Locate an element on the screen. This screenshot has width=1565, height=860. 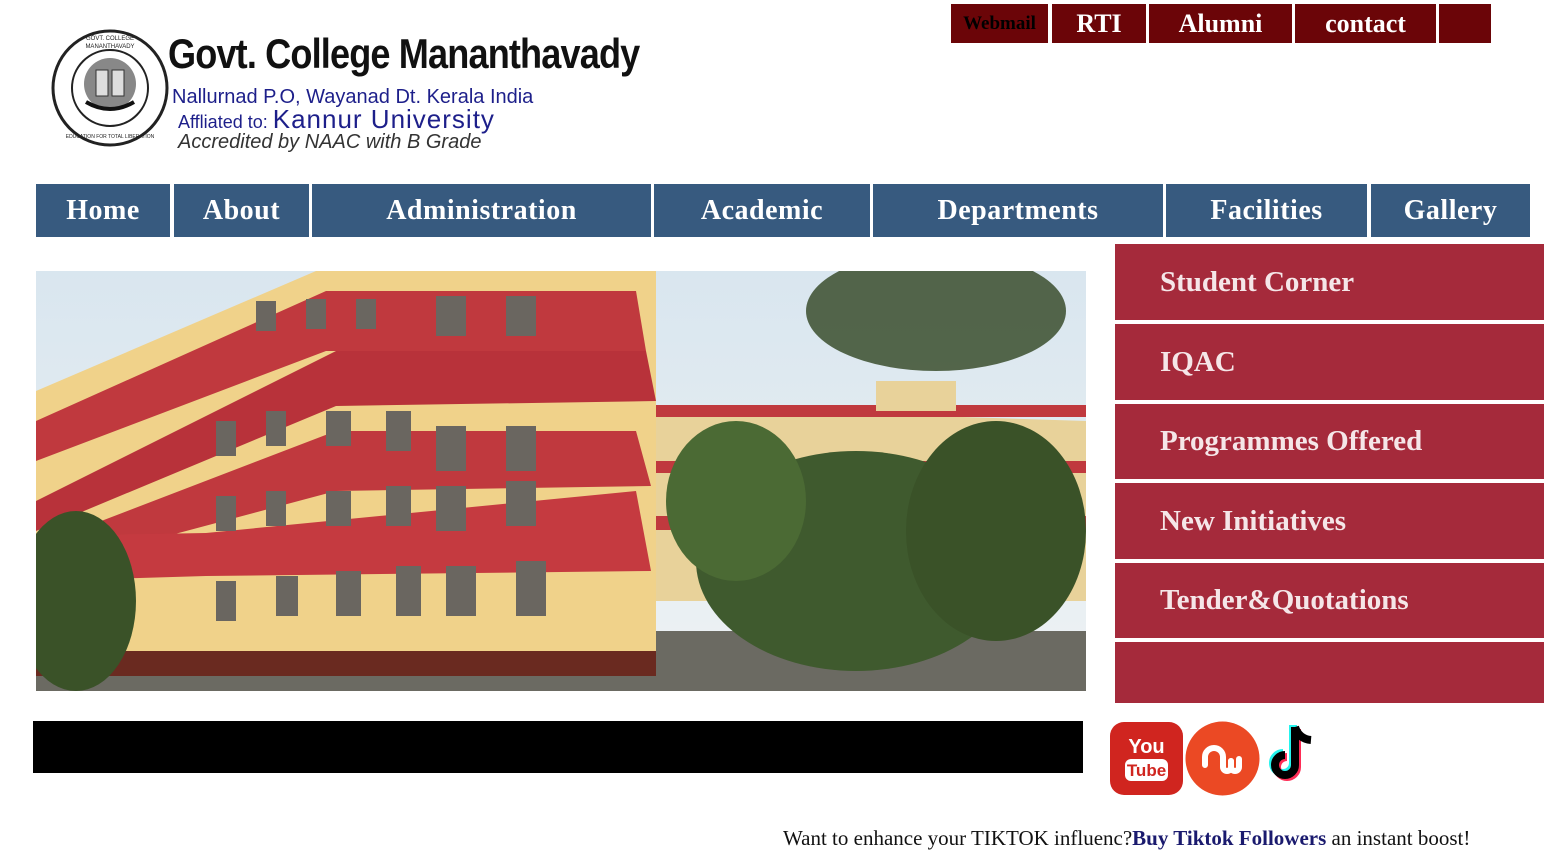
accreditation: Accredited by NAAC with B Grade is located at coordinates (330, 142).